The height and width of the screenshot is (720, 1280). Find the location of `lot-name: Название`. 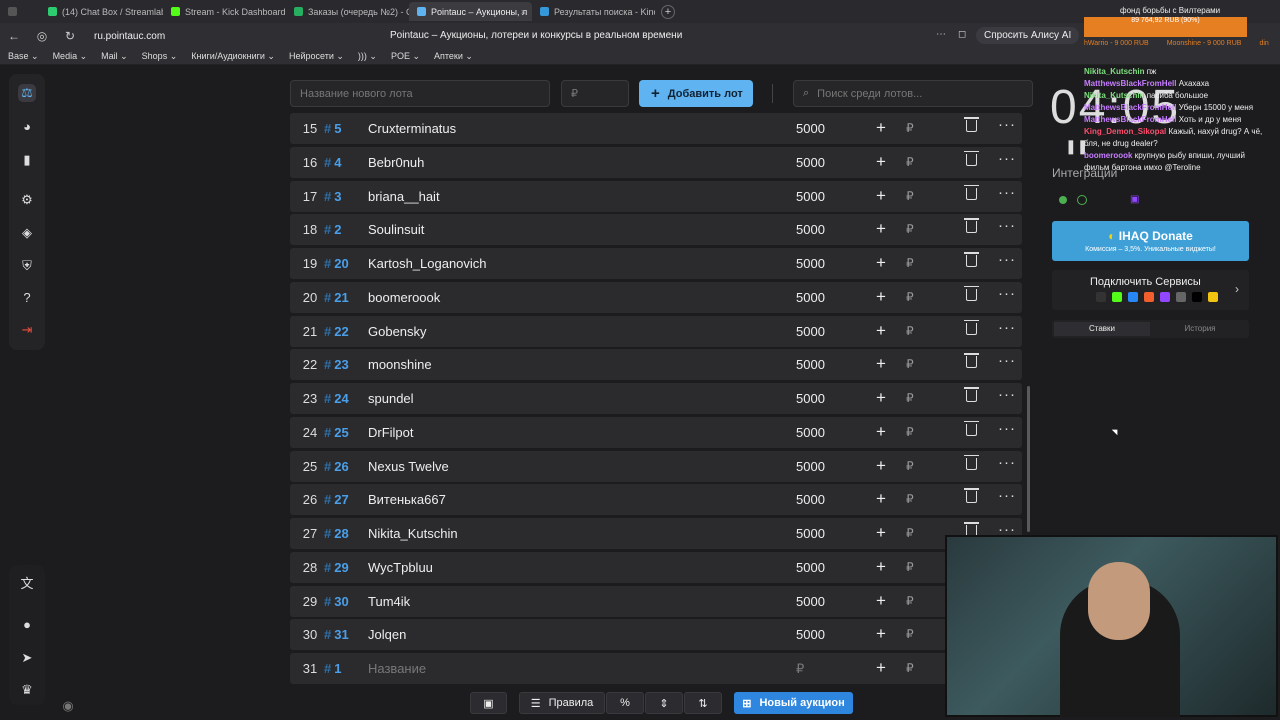

lot-name: Название is located at coordinates (397, 668).